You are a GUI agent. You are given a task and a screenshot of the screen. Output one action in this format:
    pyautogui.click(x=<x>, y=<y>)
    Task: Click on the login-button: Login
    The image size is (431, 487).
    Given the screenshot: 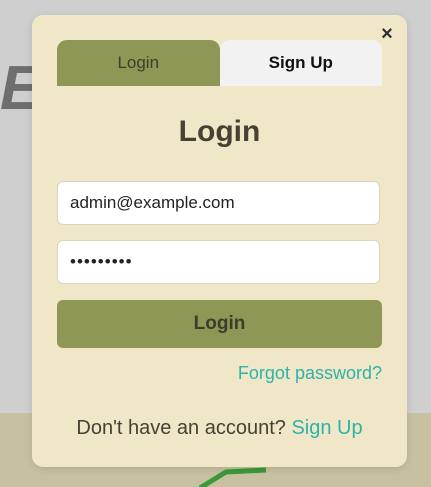 What is the action you would take?
    pyautogui.click(x=219, y=324)
    